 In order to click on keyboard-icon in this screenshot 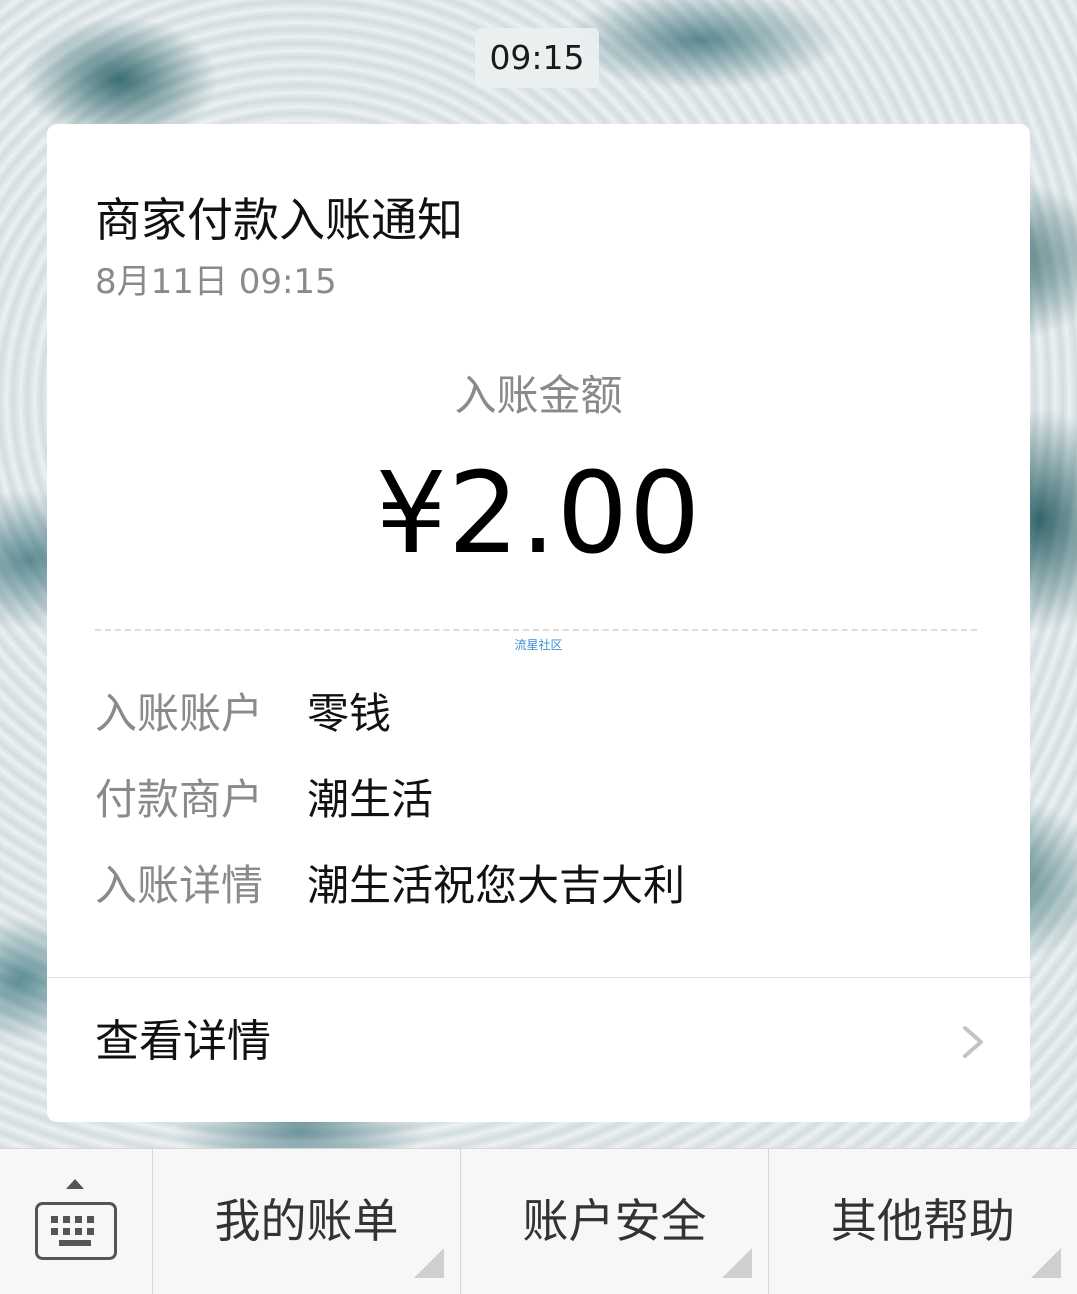, I will do `click(76, 1231)`.